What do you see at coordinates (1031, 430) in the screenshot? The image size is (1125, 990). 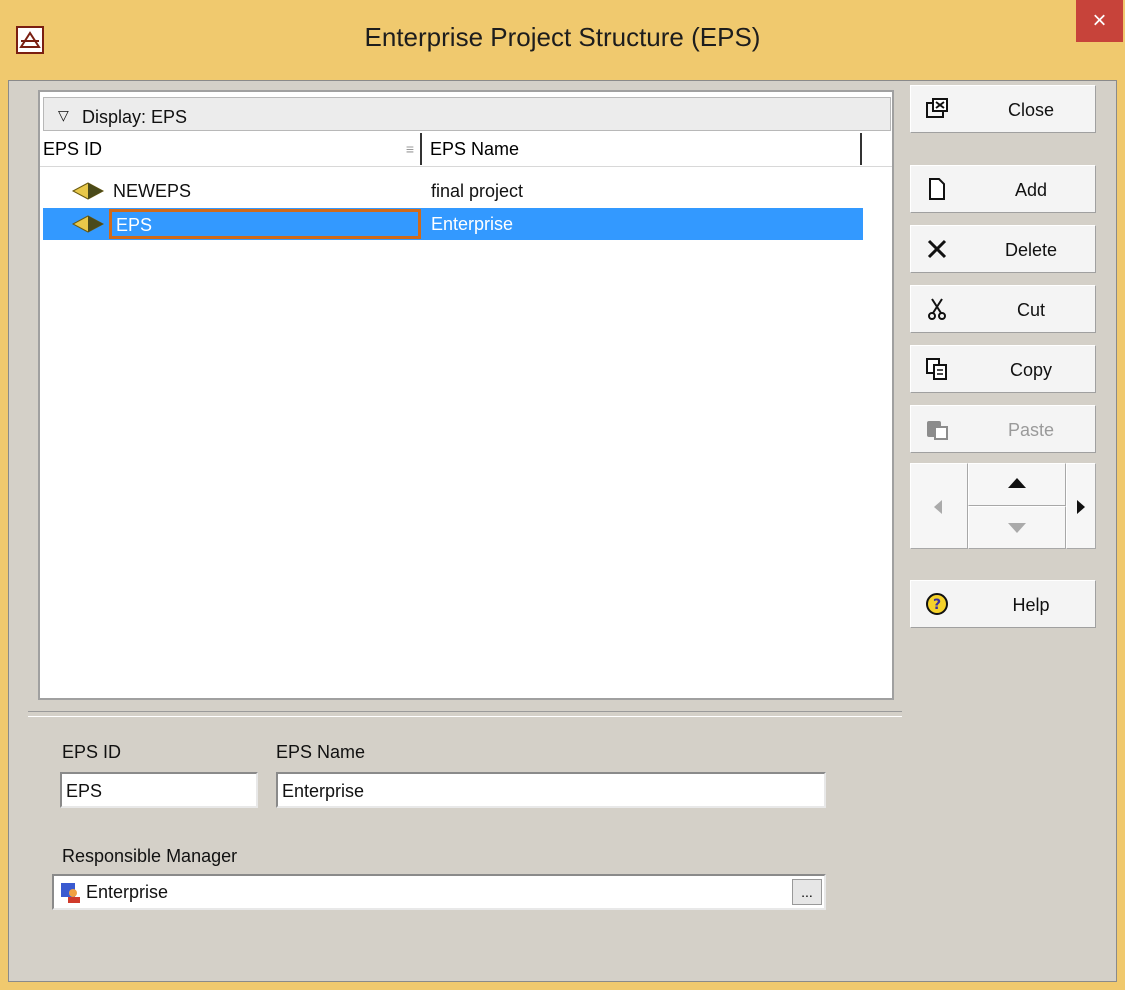 I see `paste-button-label: Paste` at bounding box center [1031, 430].